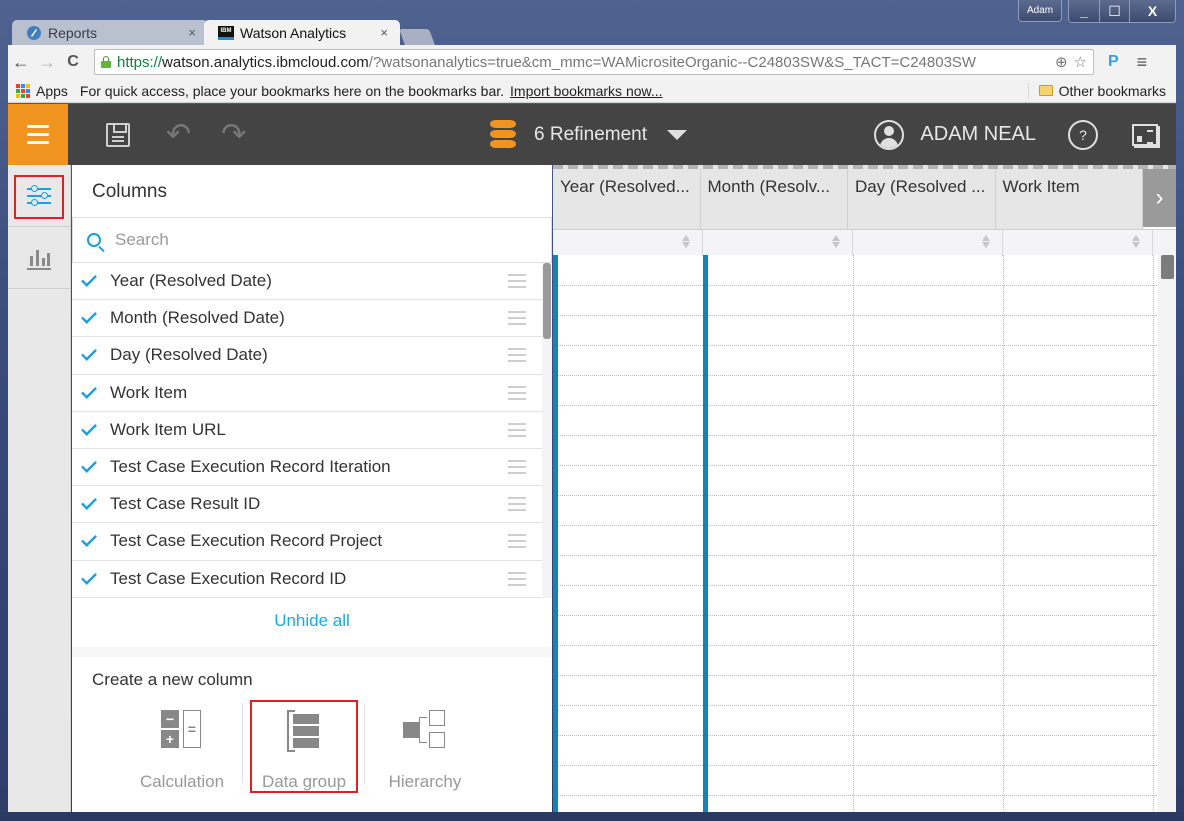 The image size is (1184, 821). I want to click on browser-menu-icon: ≡, so click(1142, 62).